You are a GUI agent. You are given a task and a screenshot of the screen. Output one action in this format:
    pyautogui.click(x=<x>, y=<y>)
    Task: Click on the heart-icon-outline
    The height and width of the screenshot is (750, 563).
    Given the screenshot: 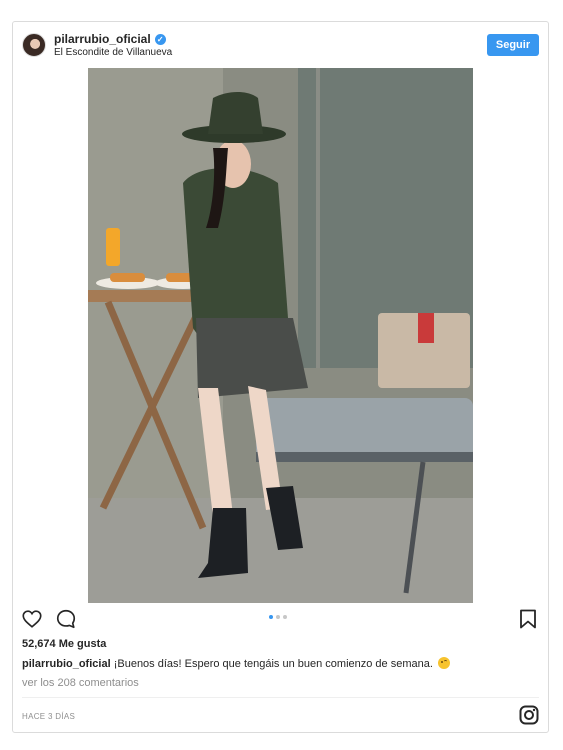 What is the action you would take?
    pyautogui.click(x=32, y=619)
    